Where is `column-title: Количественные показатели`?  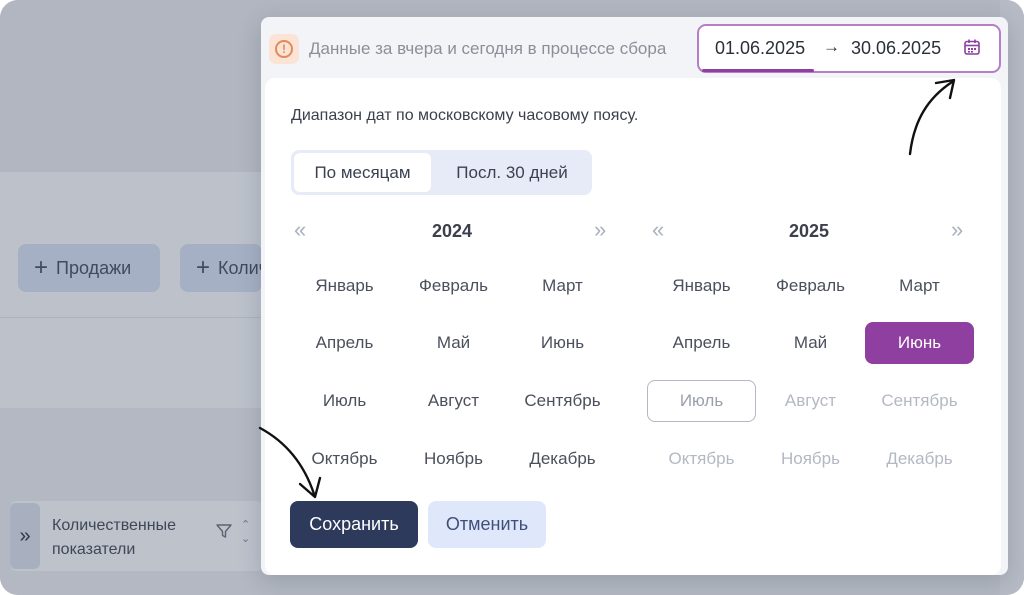 column-title: Количественные показатели is located at coordinates (114, 537).